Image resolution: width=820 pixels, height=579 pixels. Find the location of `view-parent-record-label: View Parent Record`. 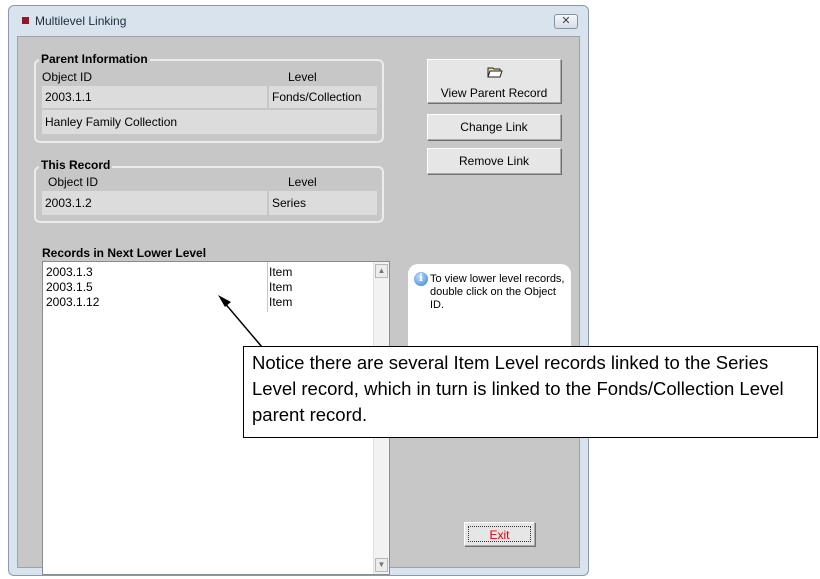

view-parent-record-label: View Parent Record is located at coordinates (494, 93).